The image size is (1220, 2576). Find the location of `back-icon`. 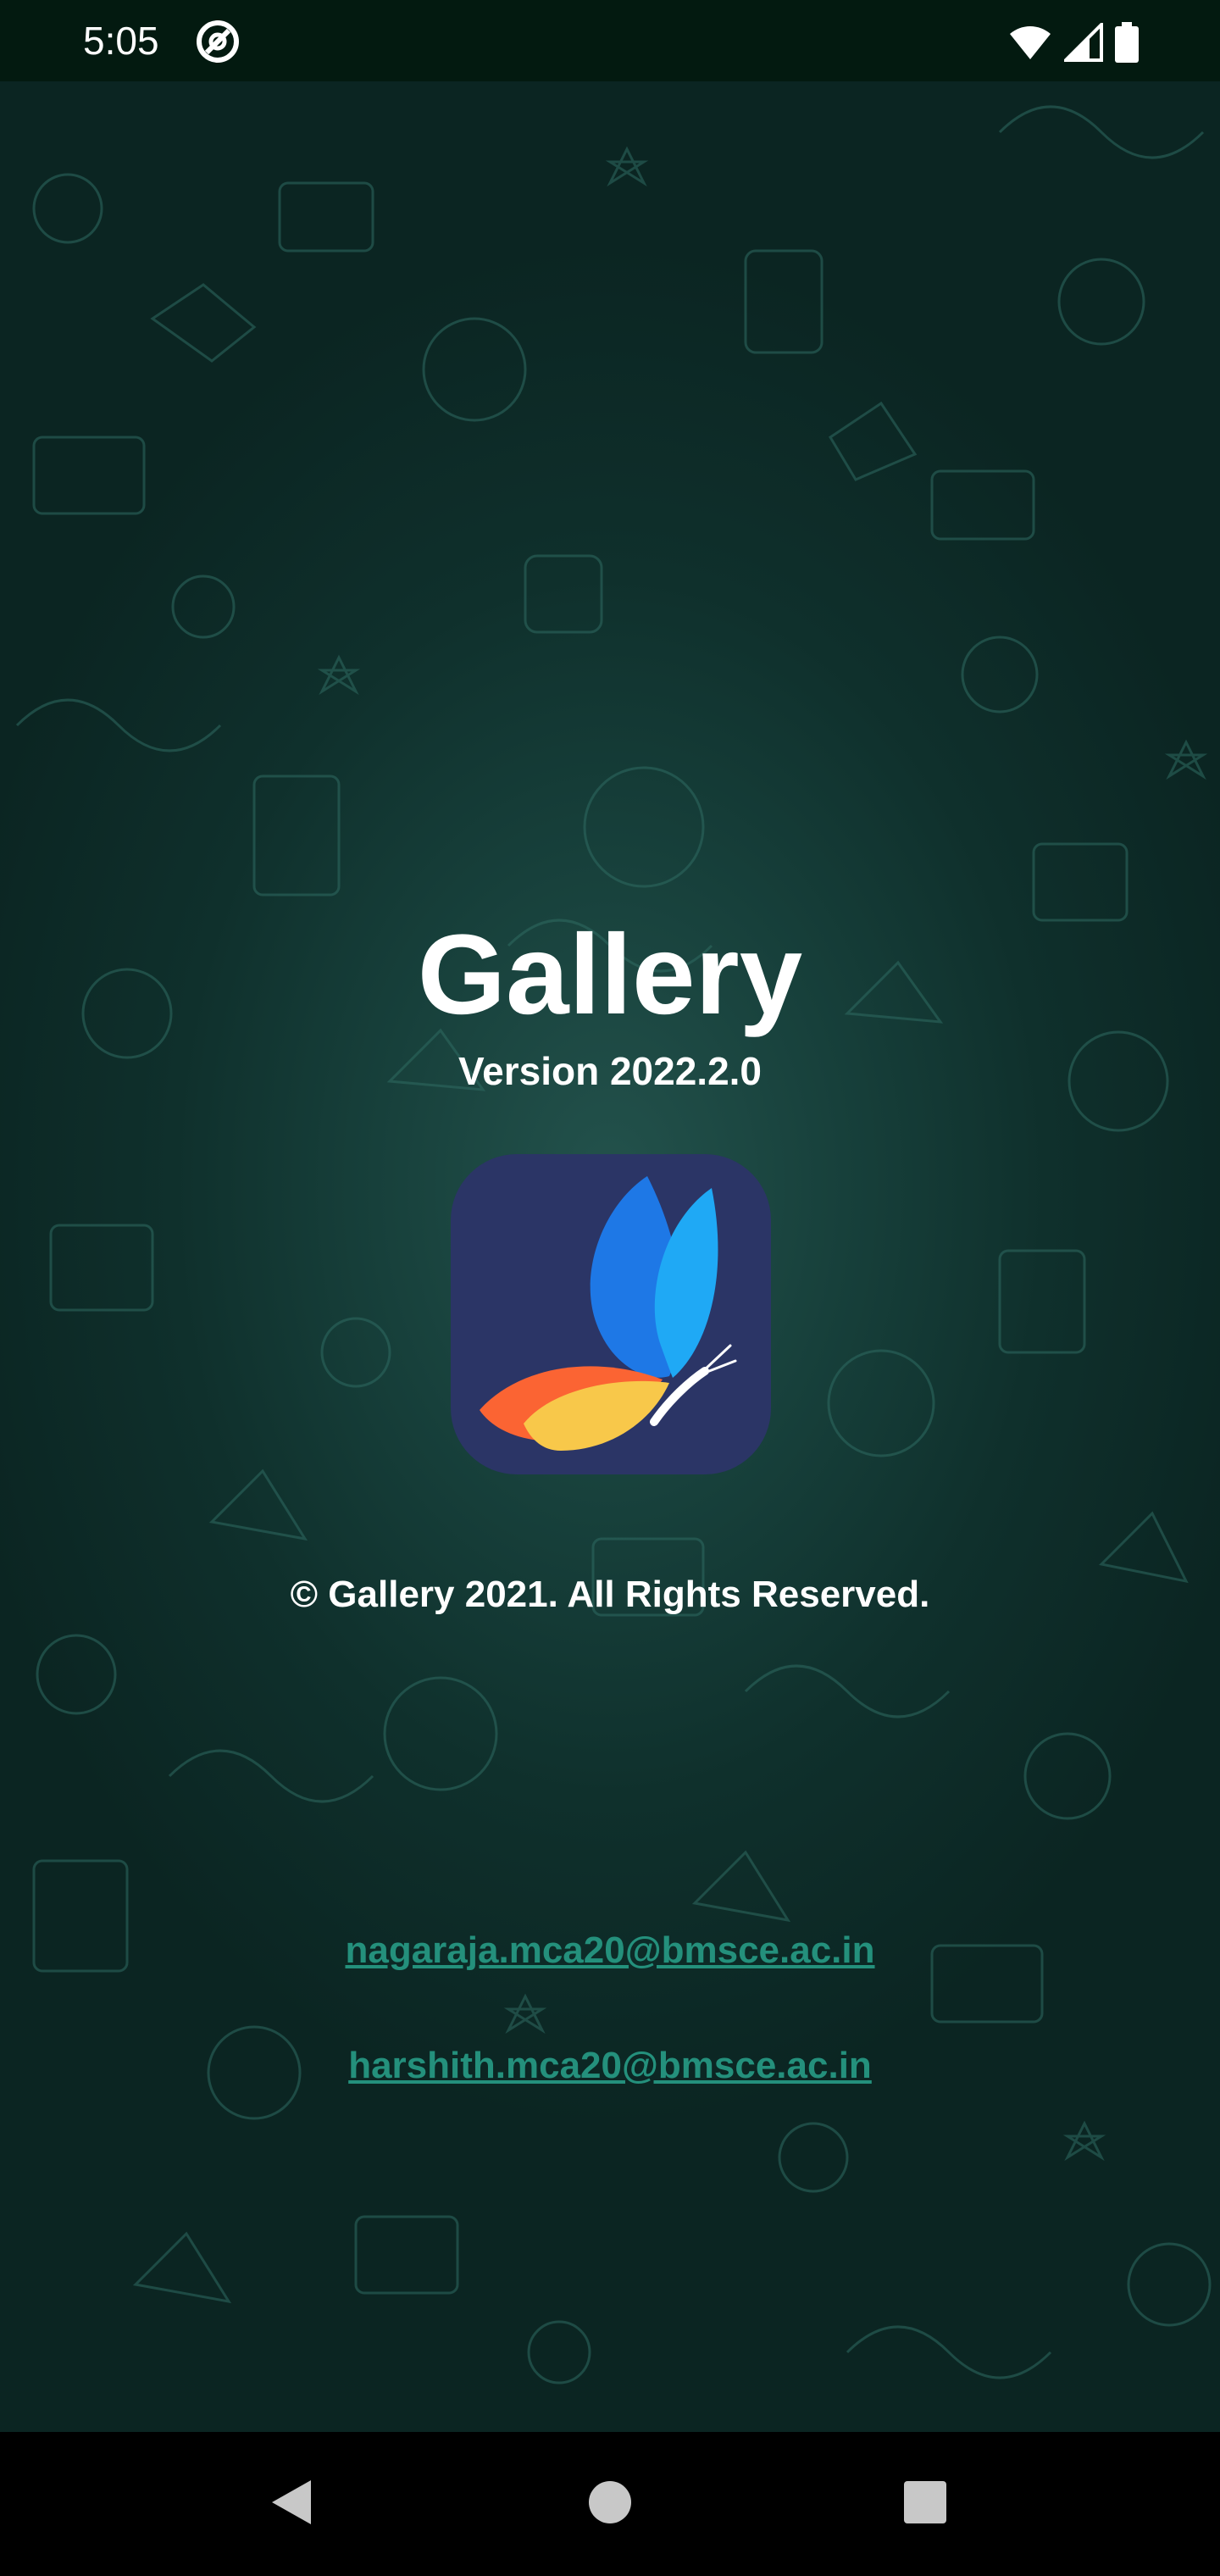

back-icon is located at coordinates (290, 2504).